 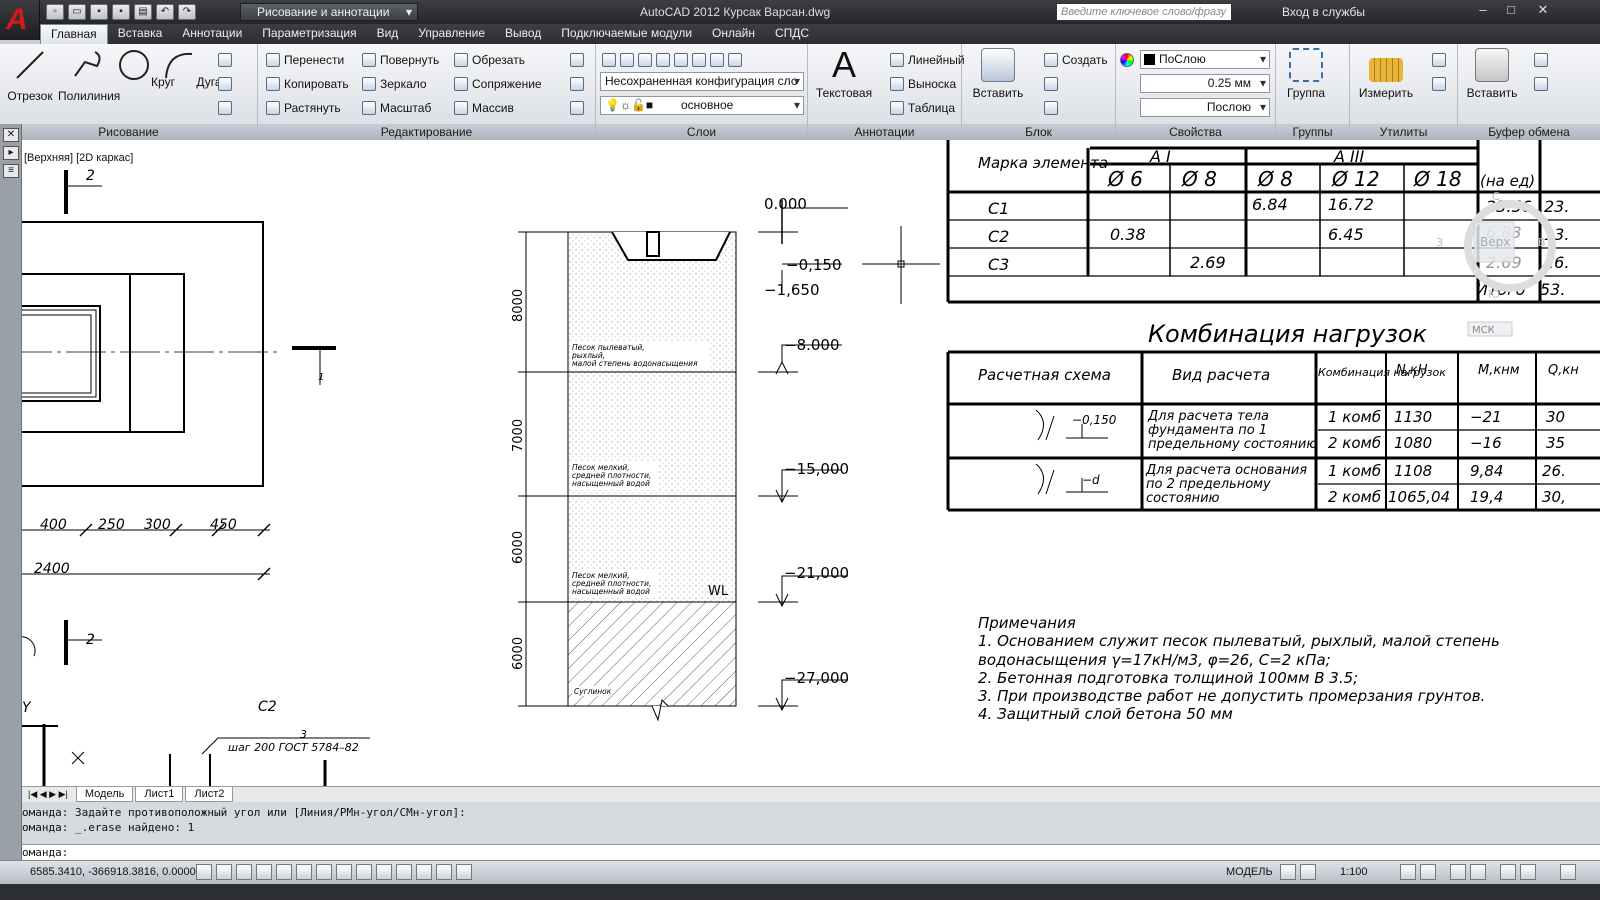 What do you see at coordinates (165, 12) in the screenshot?
I see `undo-icon: ↶` at bounding box center [165, 12].